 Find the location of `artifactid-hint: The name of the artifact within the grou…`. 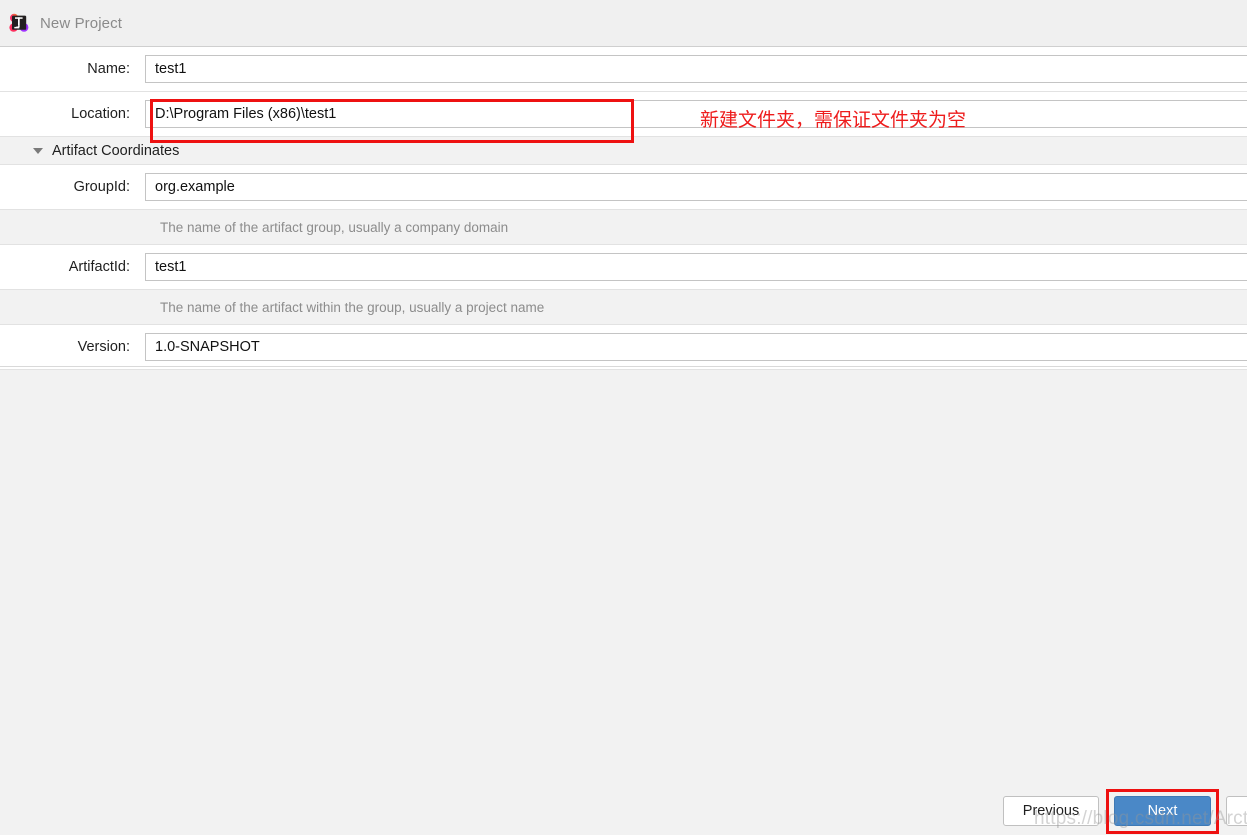

artifactid-hint: The name of the artifact within the grou… is located at coordinates (352, 307).